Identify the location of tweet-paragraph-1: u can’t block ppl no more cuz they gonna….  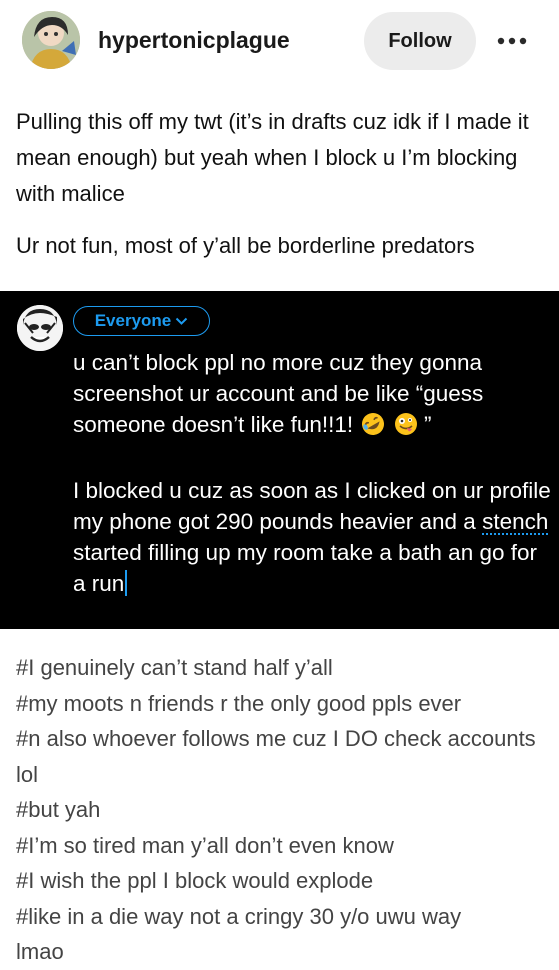
(313, 395).